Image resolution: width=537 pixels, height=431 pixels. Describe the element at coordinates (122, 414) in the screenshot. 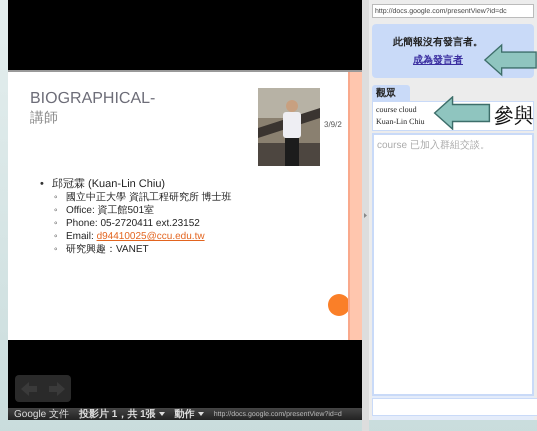

I see `slide-menu: 投影片 1，共 1張` at that location.